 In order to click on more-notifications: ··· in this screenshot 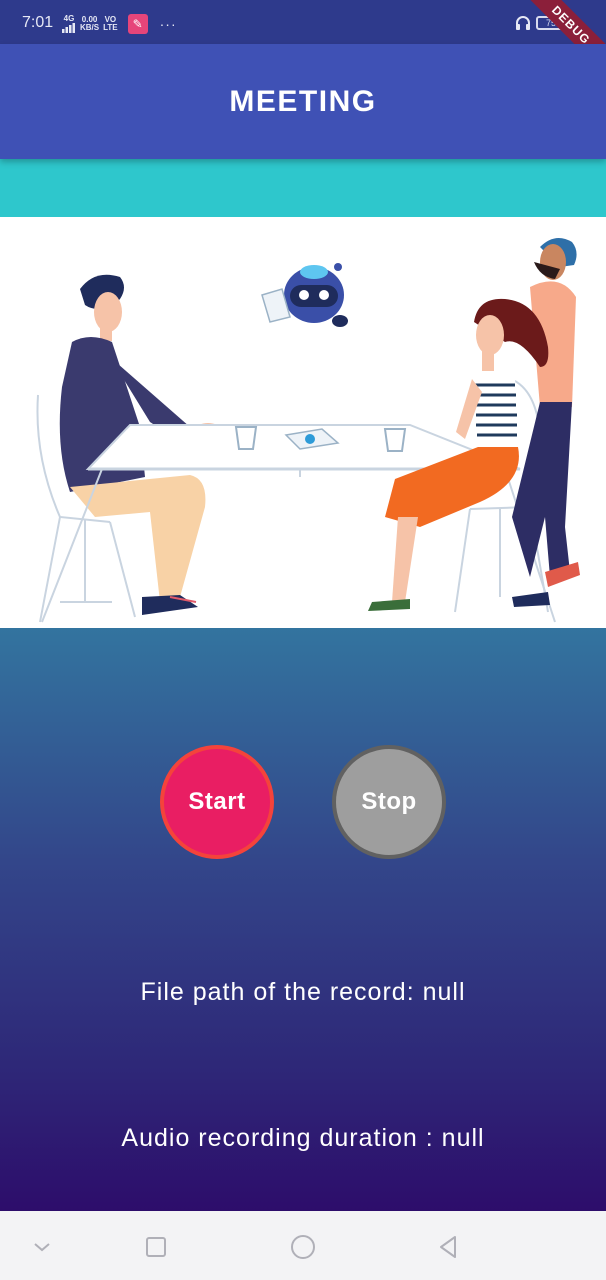, I will do `click(168, 24)`.